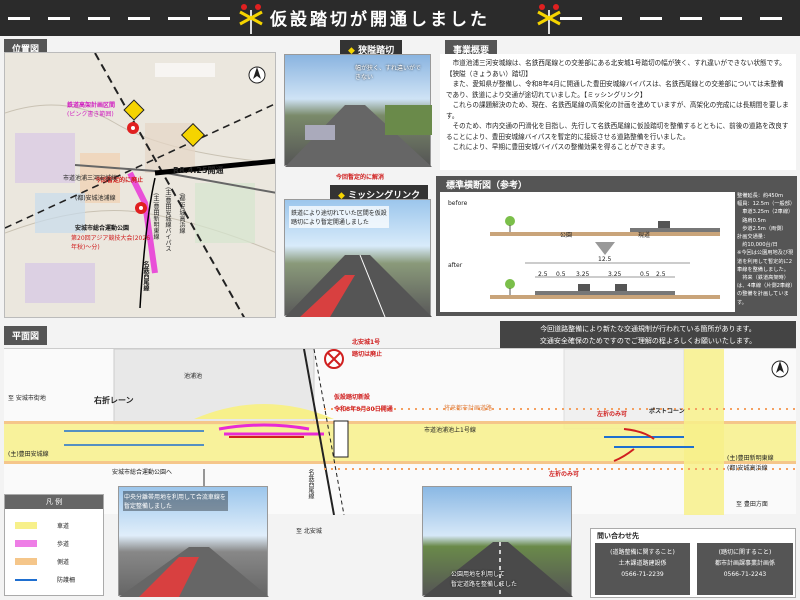 The width and height of the screenshot is (800, 600). What do you see at coordinates (458, 203) in the screenshot?
I see `cross-section-before: before` at bounding box center [458, 203].